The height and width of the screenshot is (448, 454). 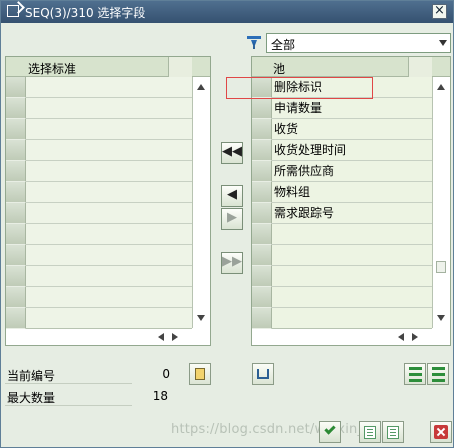 I want to click on chevron-down-icon, so click(x=443, y=43).